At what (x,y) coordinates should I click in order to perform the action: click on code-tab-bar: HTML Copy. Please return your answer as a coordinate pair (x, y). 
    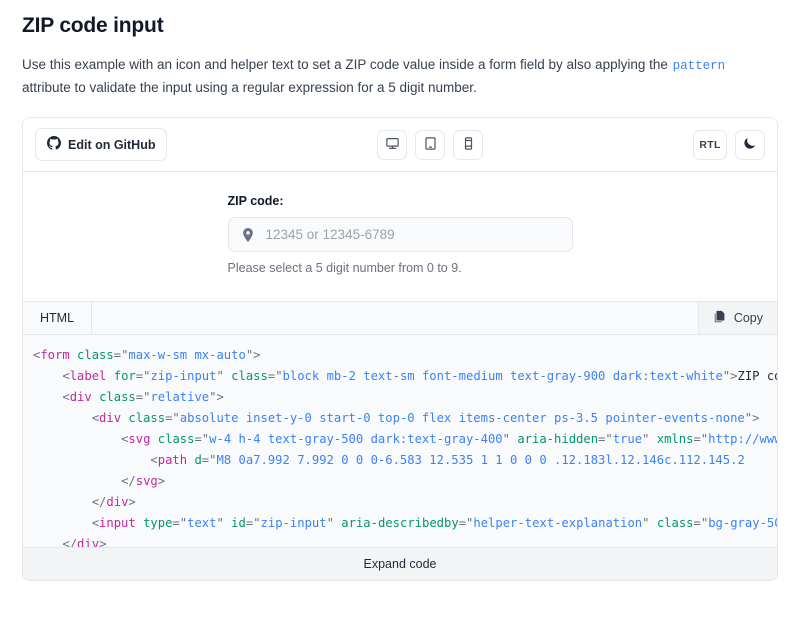
    Looking at the image, I should click on (400, 318).